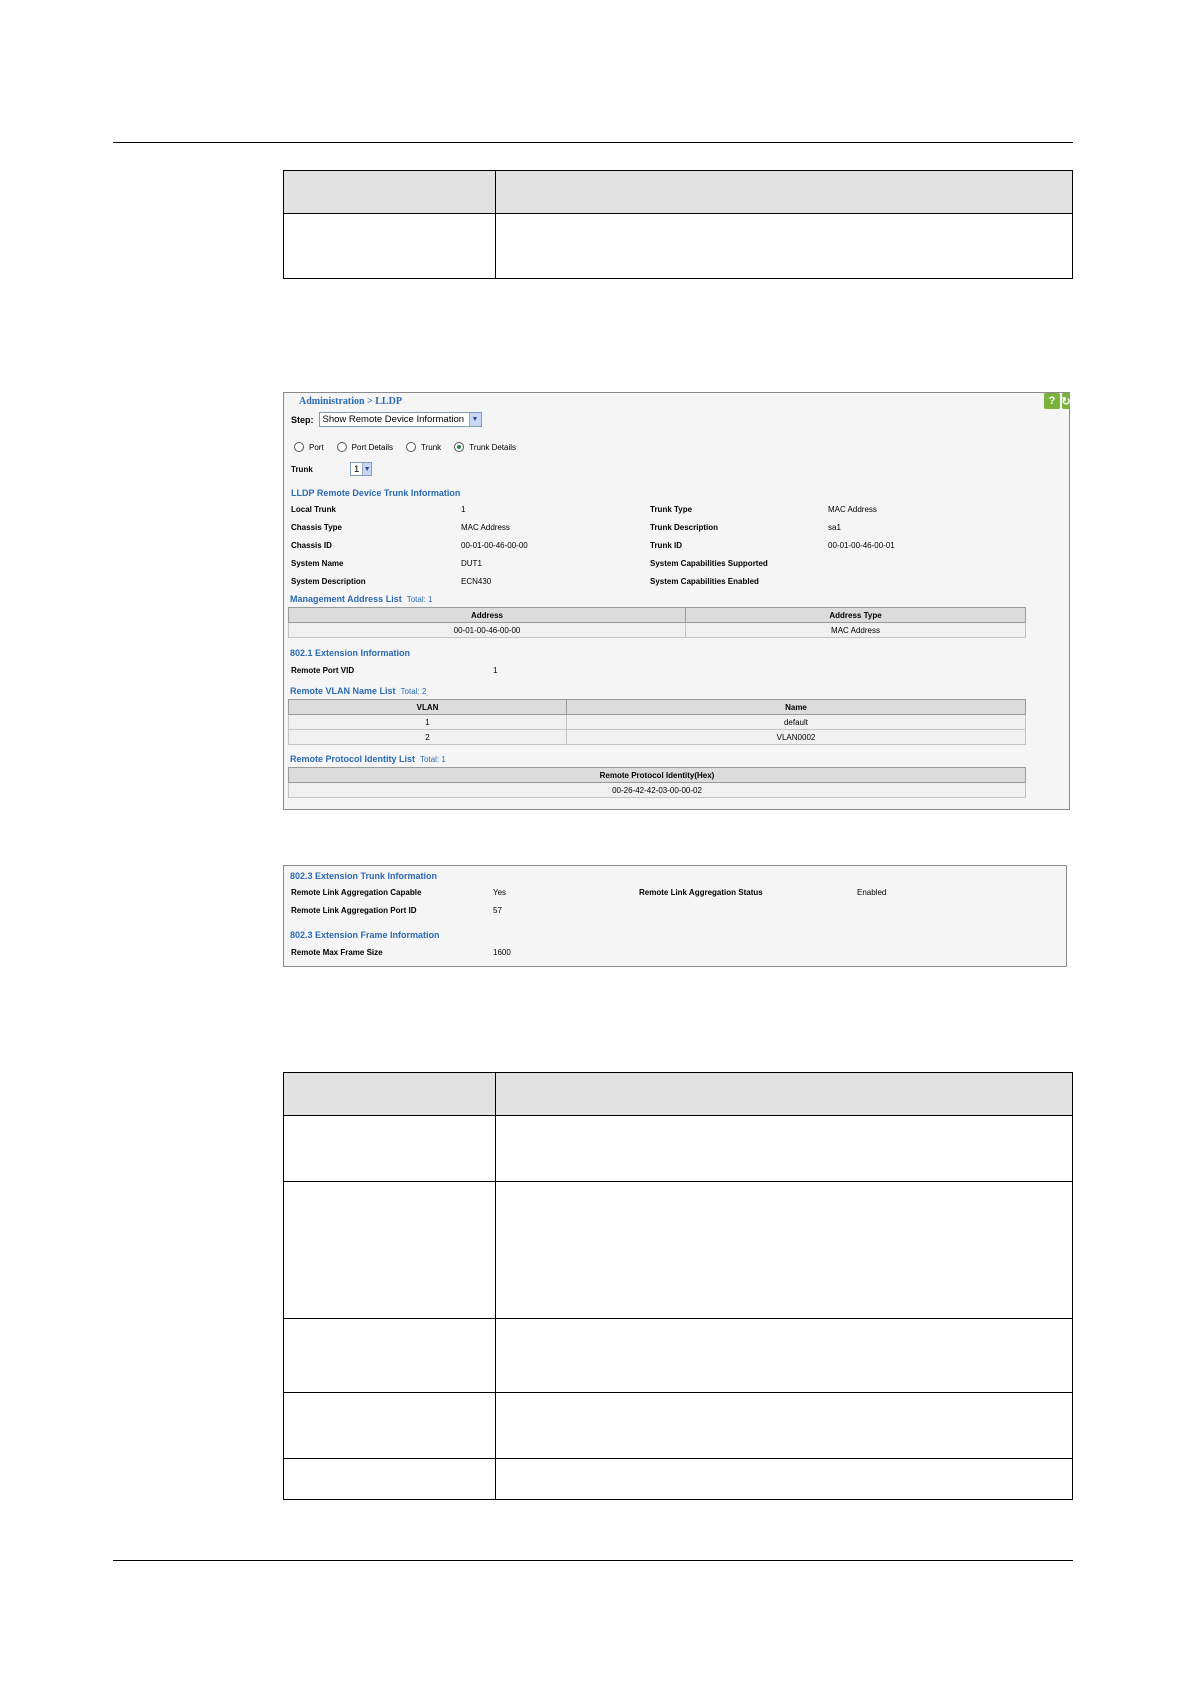  Describe the element at coordinates (487, 630) in the screenshot. I see `table-cell: 00-01-00-46-00-00` at that location.